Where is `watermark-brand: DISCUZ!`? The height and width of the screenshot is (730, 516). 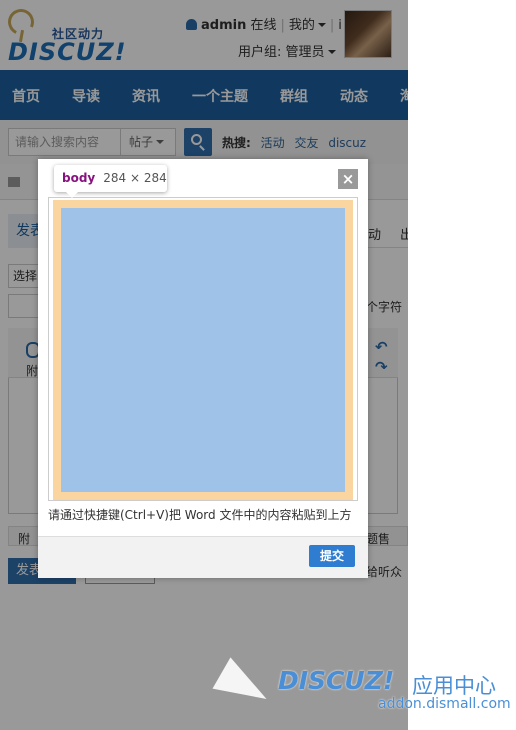 watermark-brand: DISCUZ! is located at coordinates (336, 680).